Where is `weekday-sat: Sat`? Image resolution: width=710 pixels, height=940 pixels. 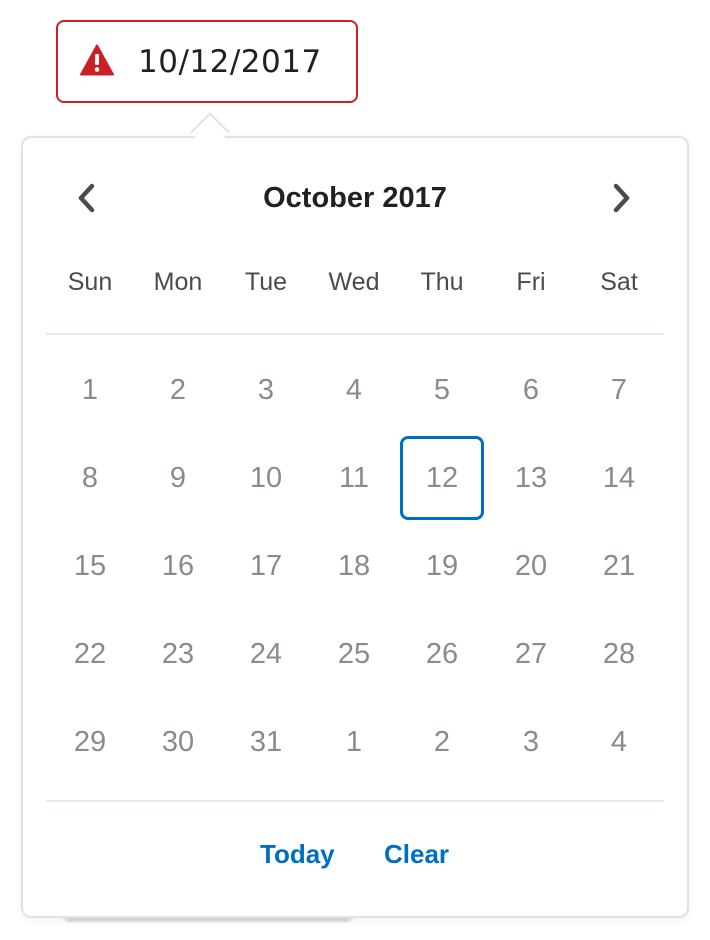 weekday-sat: Sat is located at coordinates (619, 282).